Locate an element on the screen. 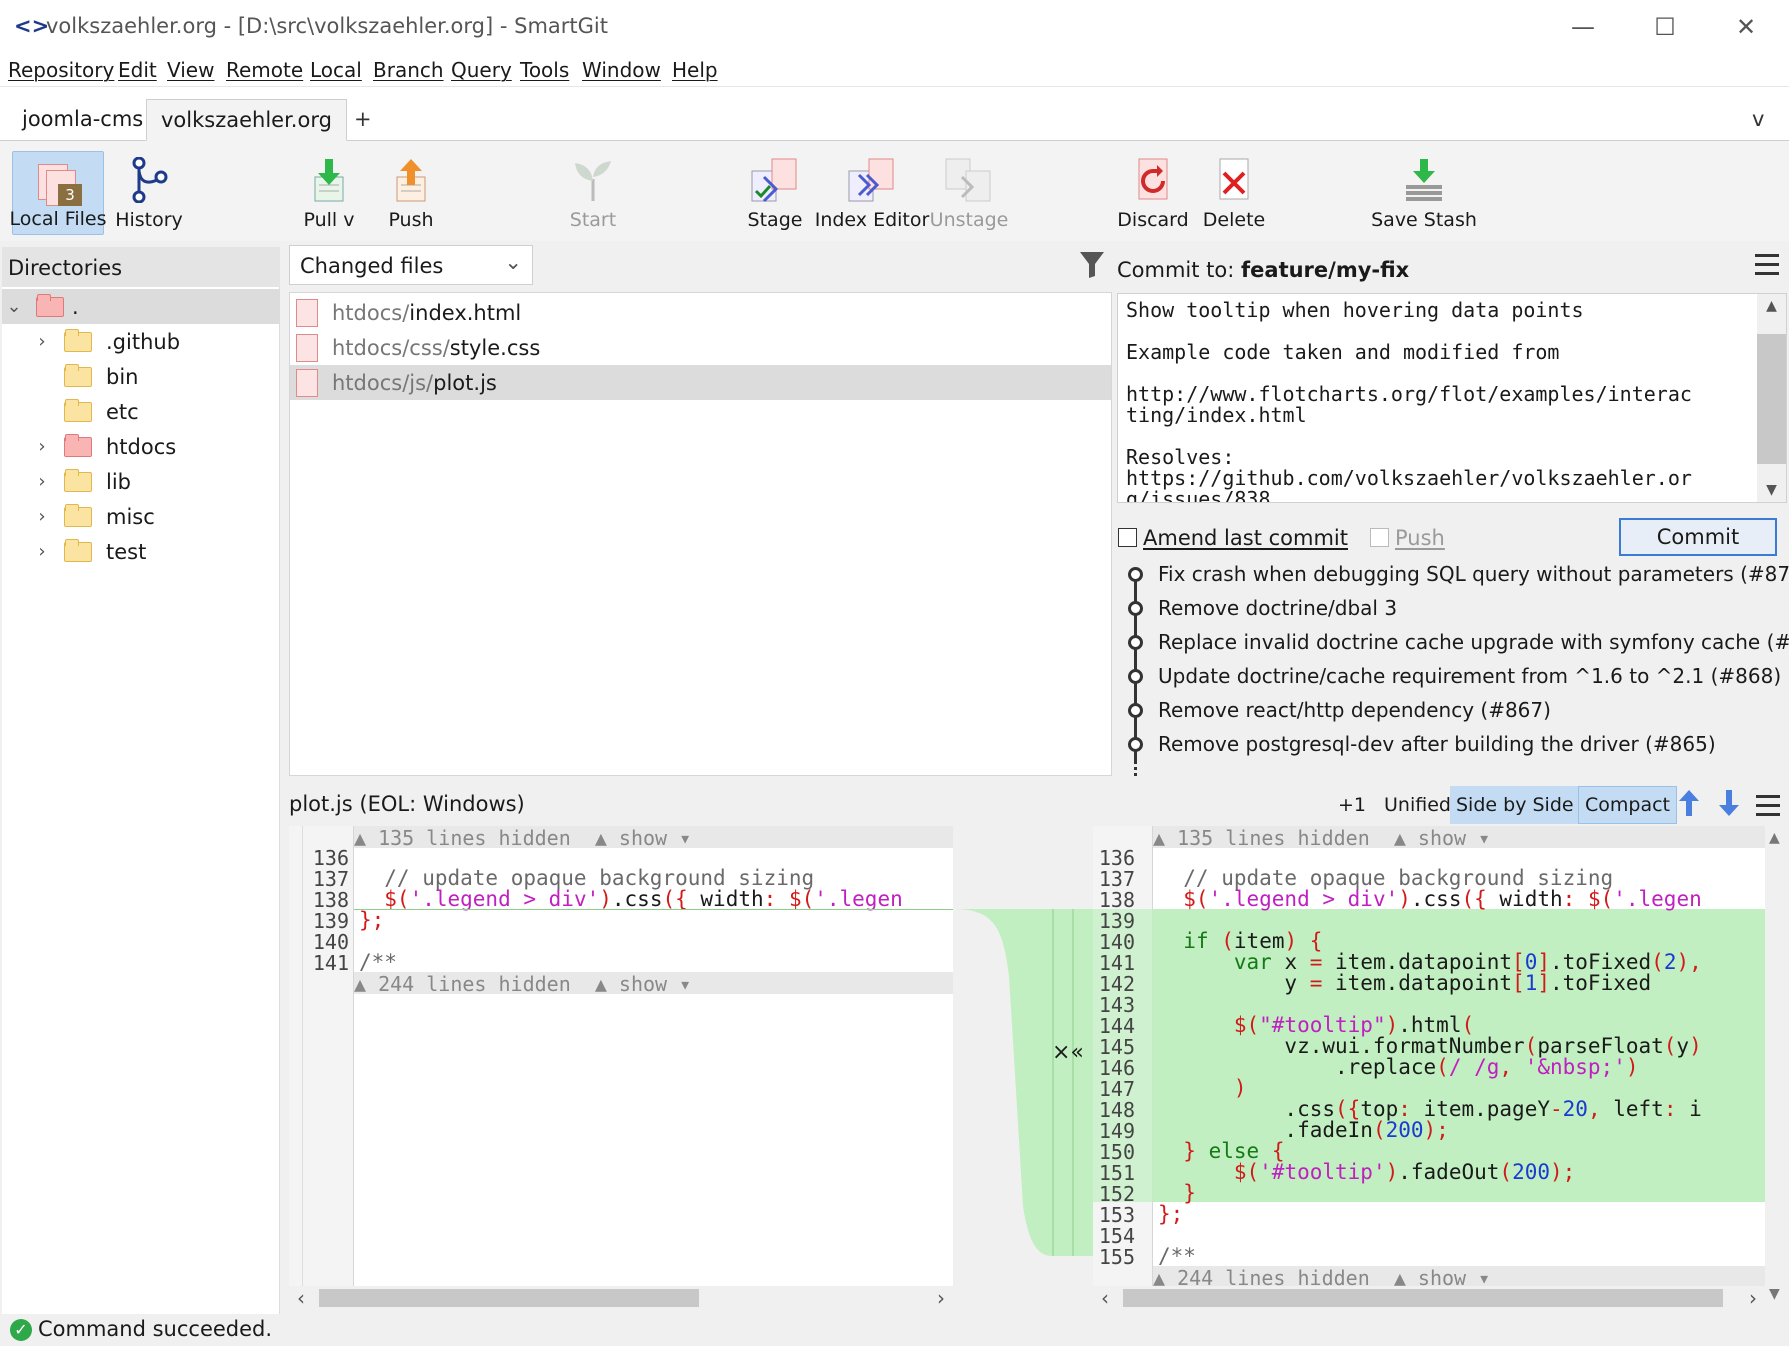 Image resolution: width=1789 pixels, height=1346 pixels. tab-joomla-cms: joomla-cms is located at coordinates (82, 120).